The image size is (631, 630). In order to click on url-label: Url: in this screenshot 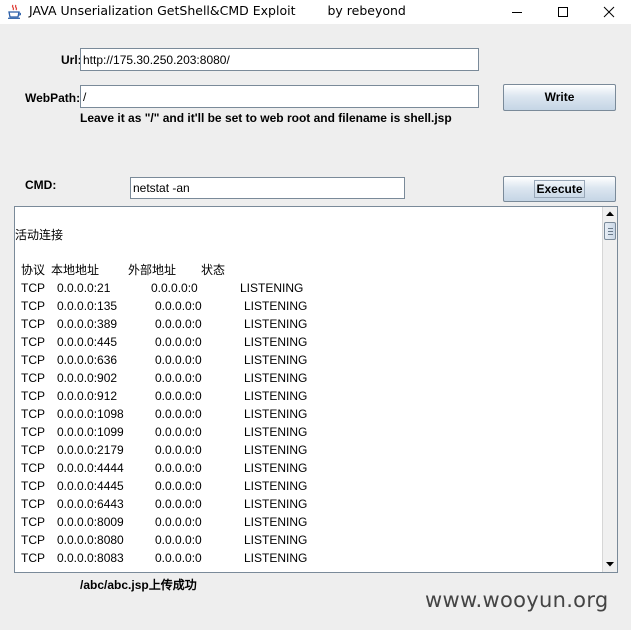, I will do `click(71, 60)`.